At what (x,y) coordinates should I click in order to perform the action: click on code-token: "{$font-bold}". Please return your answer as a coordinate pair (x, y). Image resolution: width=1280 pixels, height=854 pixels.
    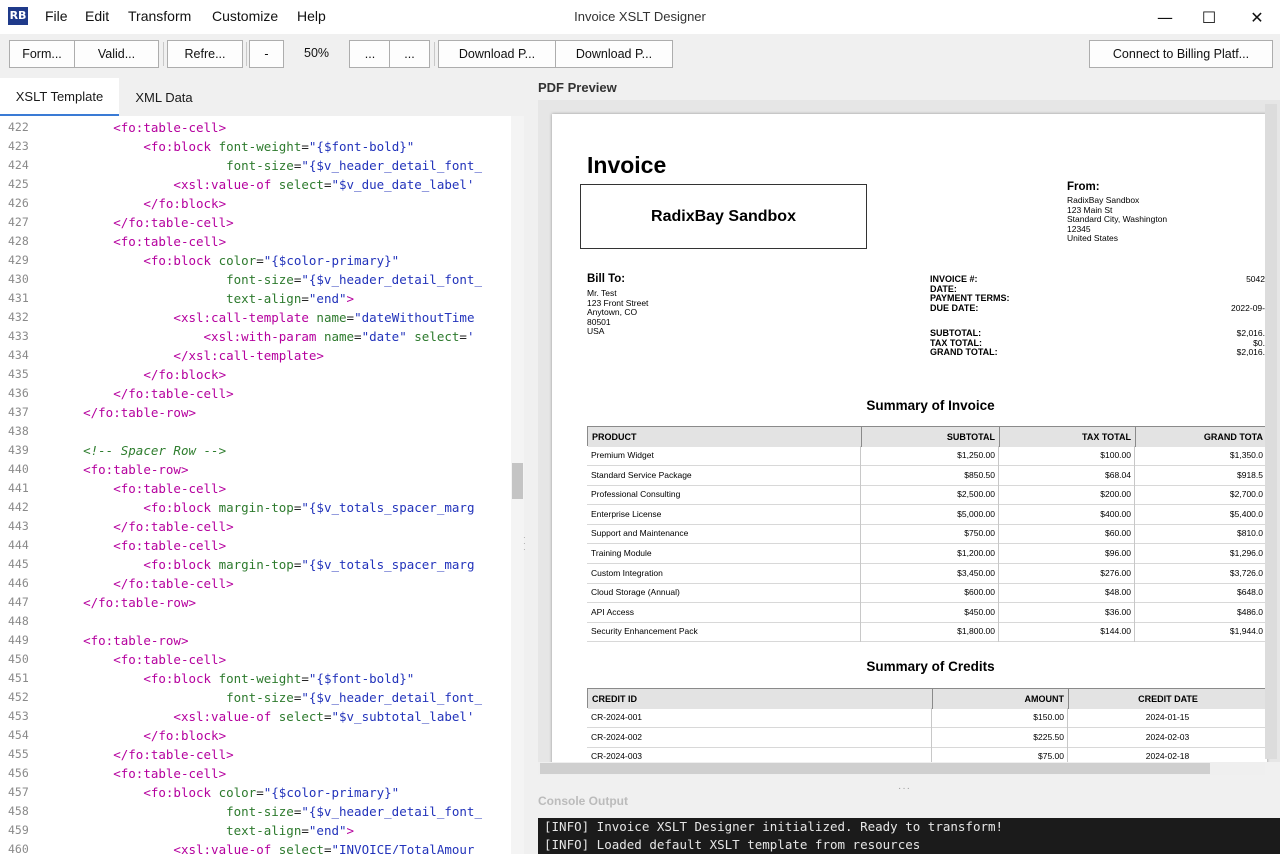
    Looking at the image, I should click on (361, 146).